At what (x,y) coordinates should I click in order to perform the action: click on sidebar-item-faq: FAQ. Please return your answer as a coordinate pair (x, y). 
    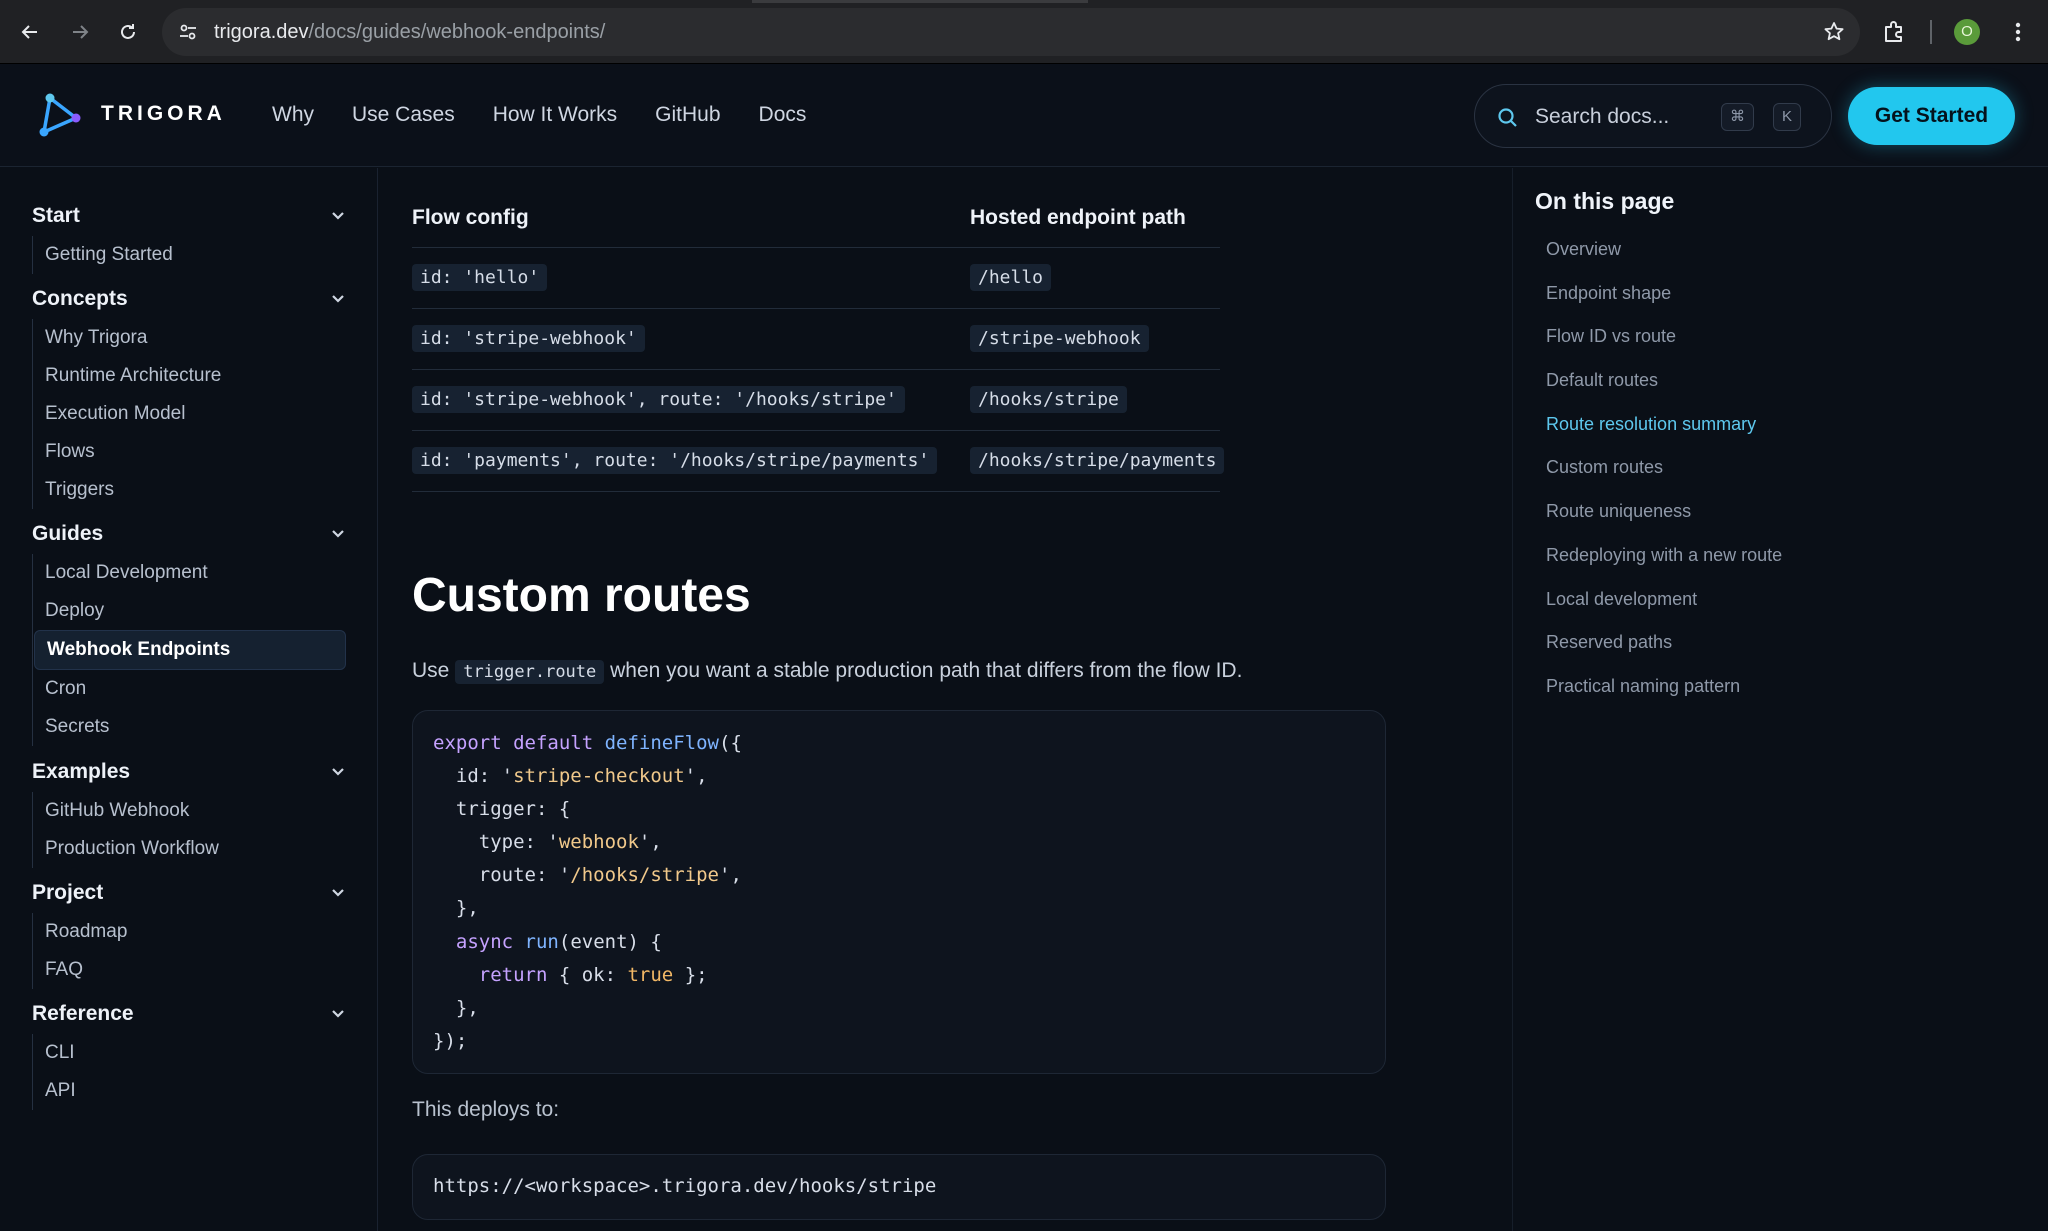
    Looking at the image, I should click on (189, 970).